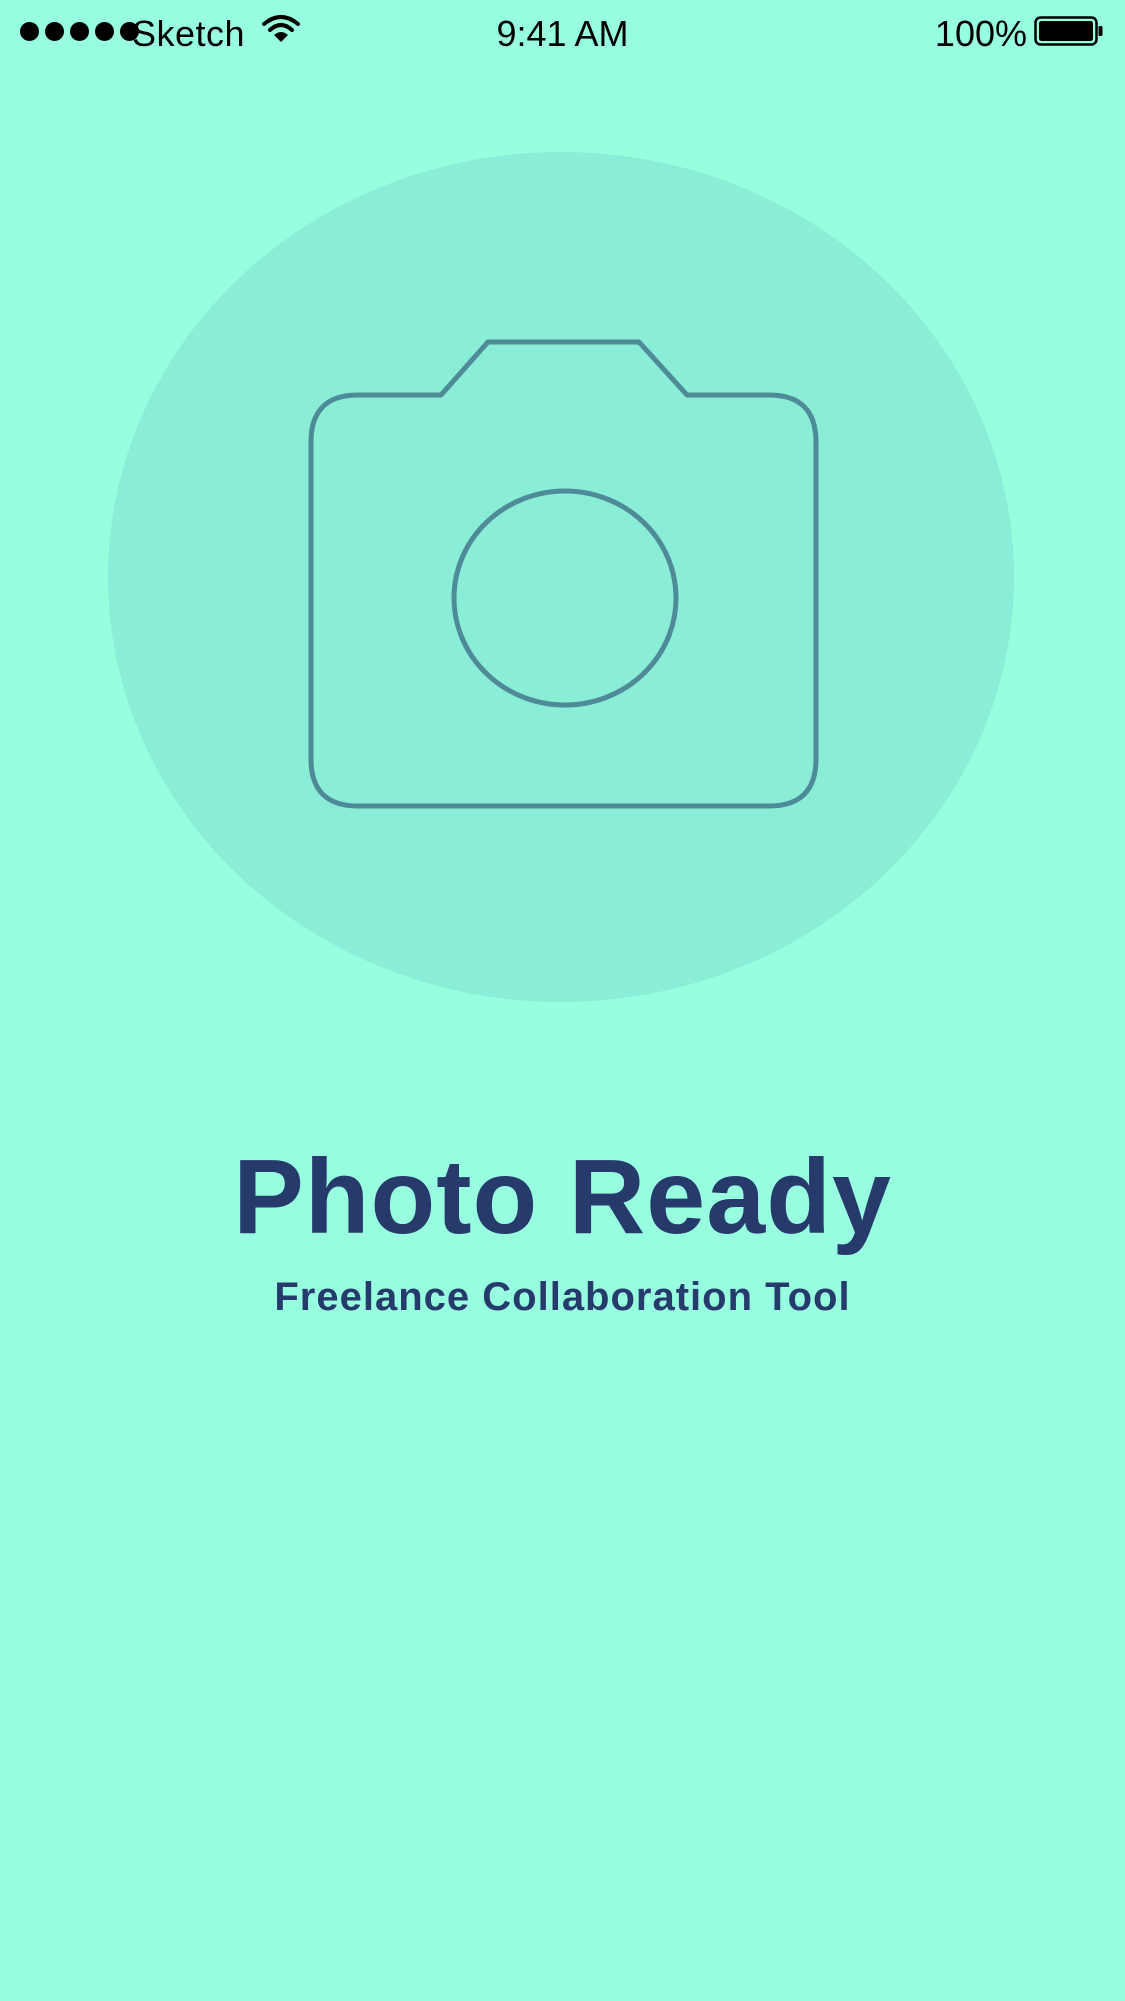 This screenshot has width=1125, height=2001. What do you see at coordinates (563, 574) in the screenshot?
I see `camera-icon` at bounding box center [563, 574].